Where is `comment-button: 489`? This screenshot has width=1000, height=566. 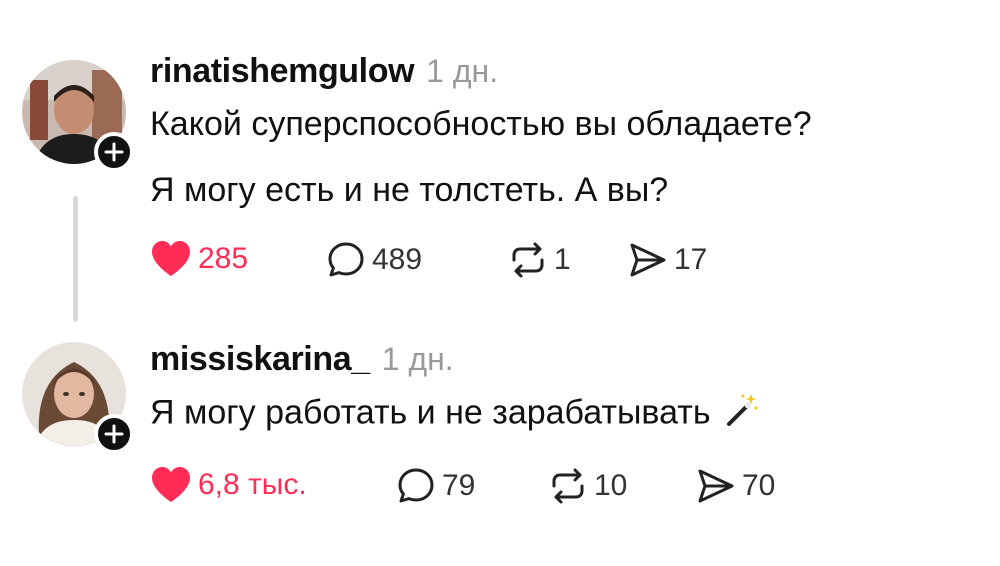 comment-button: 489 is located at coordinates (374, 260).